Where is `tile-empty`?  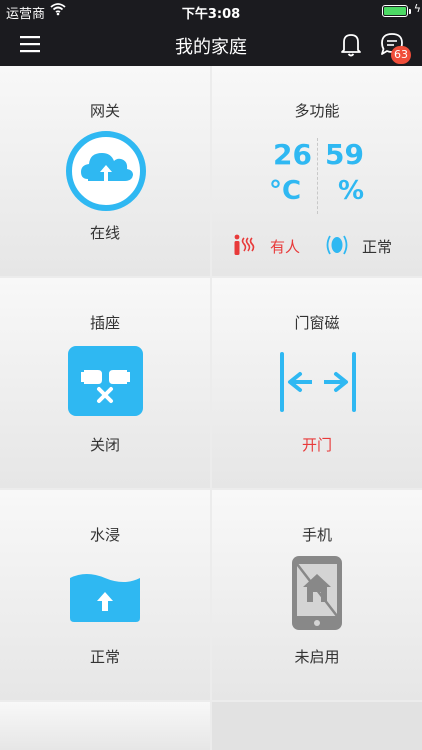
tile-empty is located at coordinates (105, 726).